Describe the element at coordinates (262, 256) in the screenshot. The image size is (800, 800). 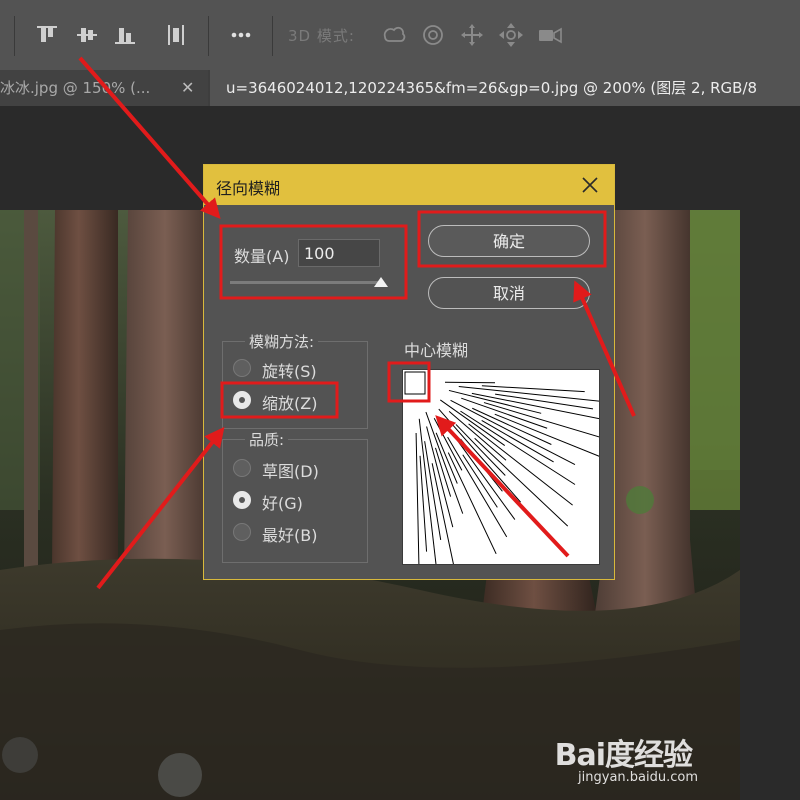
I see `amount-label: 数量(A)` at that location.